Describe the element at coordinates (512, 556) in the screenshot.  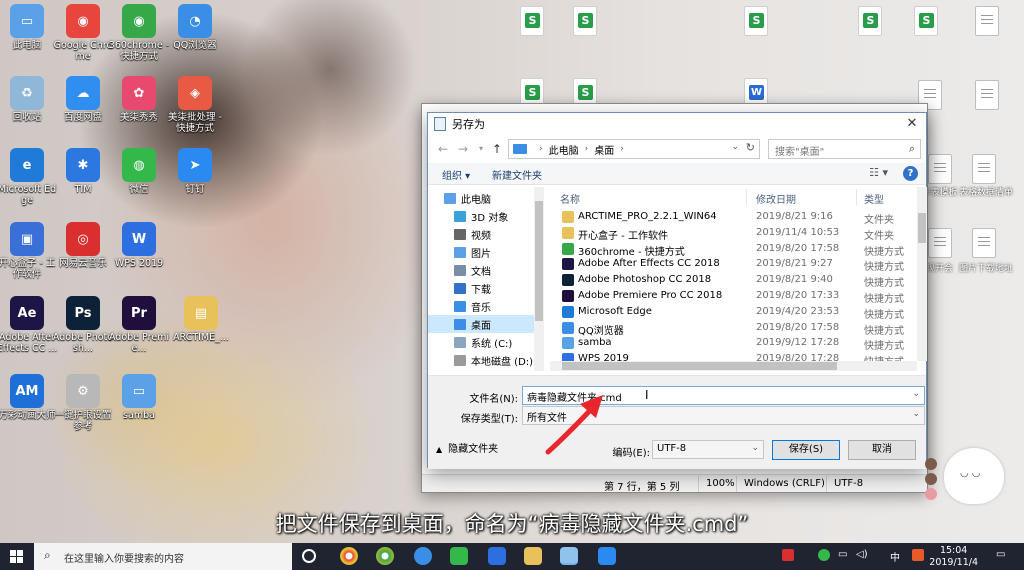
I see `taskbar: ⌕ 在这里输入你要搜索的内容 ▭ ◁) 中 15:04 2019/11/4 ▭` at that location.